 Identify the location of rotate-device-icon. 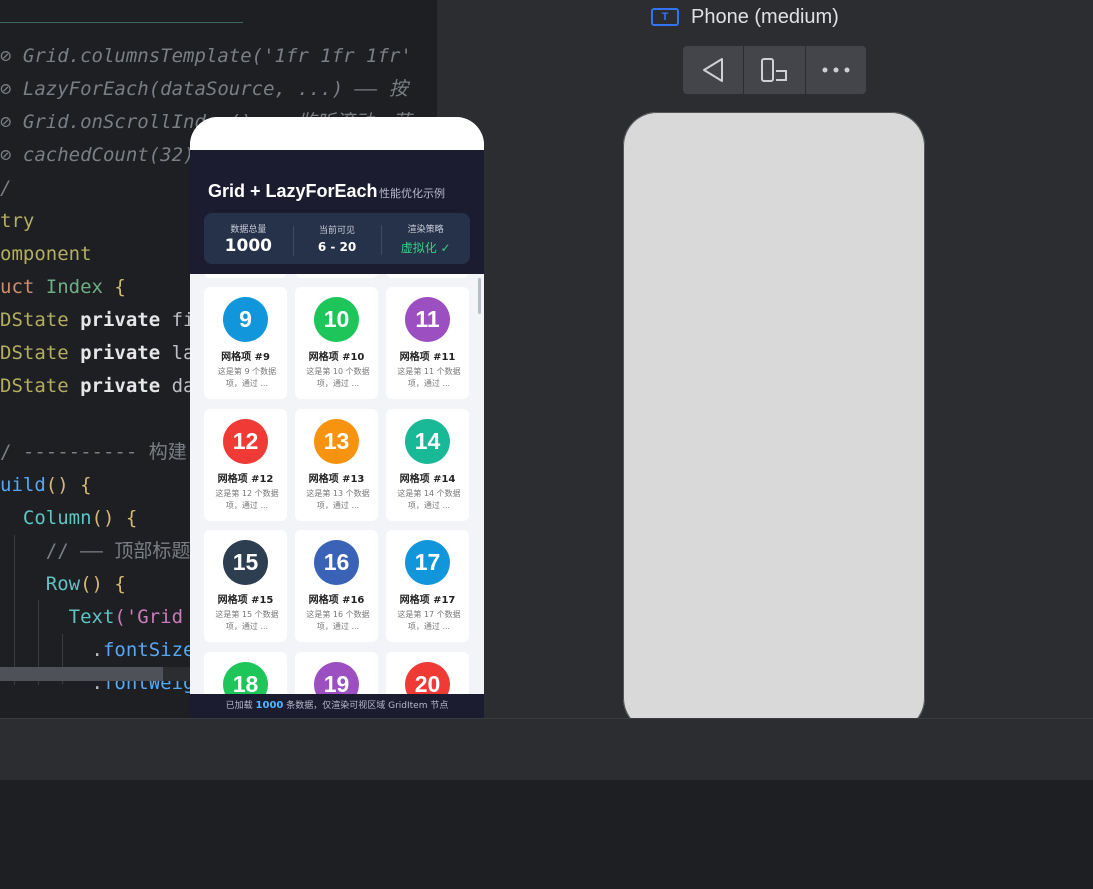
(774, 70).